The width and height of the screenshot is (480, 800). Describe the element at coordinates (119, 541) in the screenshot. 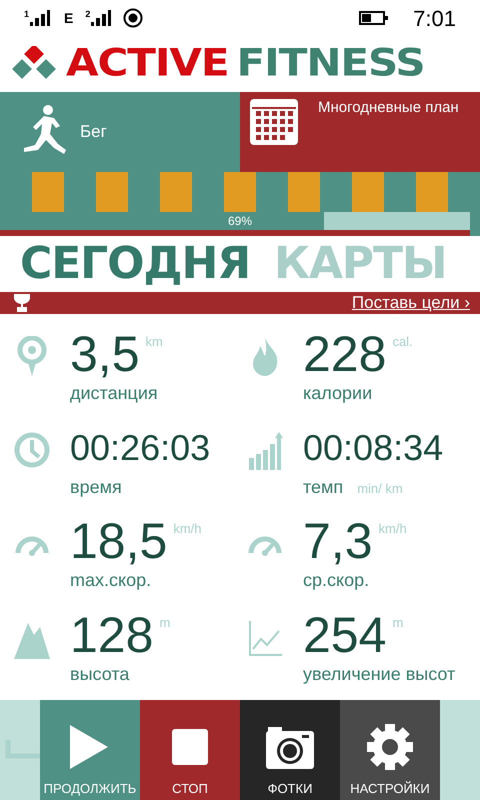

I see `stat-value: 18,5` at that location.